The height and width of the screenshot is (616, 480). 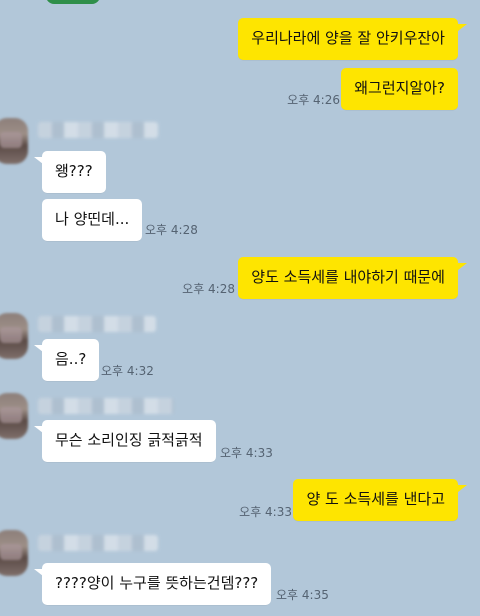 What do you see at coordinates (157, 584) in the screenshot?
I see `incoming-message-bubble: ????양이 누구를 뜻하는건뎀???` at bounding box center [157, 584].